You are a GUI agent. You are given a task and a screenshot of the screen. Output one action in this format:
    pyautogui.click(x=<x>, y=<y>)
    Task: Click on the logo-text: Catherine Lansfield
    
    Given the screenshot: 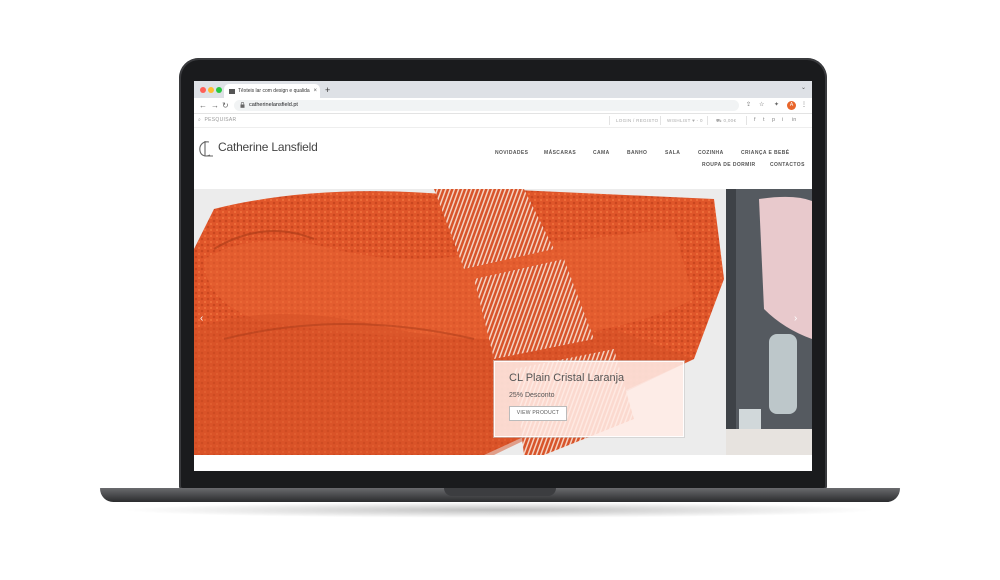 What is the action you would take?
    pyautogui.click(x=268, y=147)
    